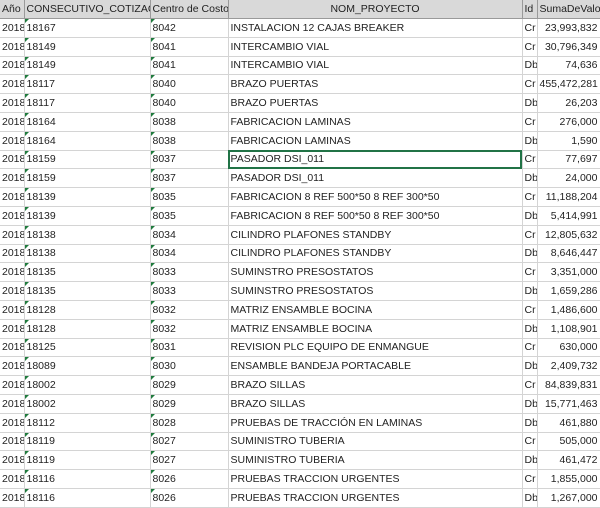 The image size is (600, 508). I want to click on proyecto-cell: SUMINISTRO TUBERIA, so click(375, 460).